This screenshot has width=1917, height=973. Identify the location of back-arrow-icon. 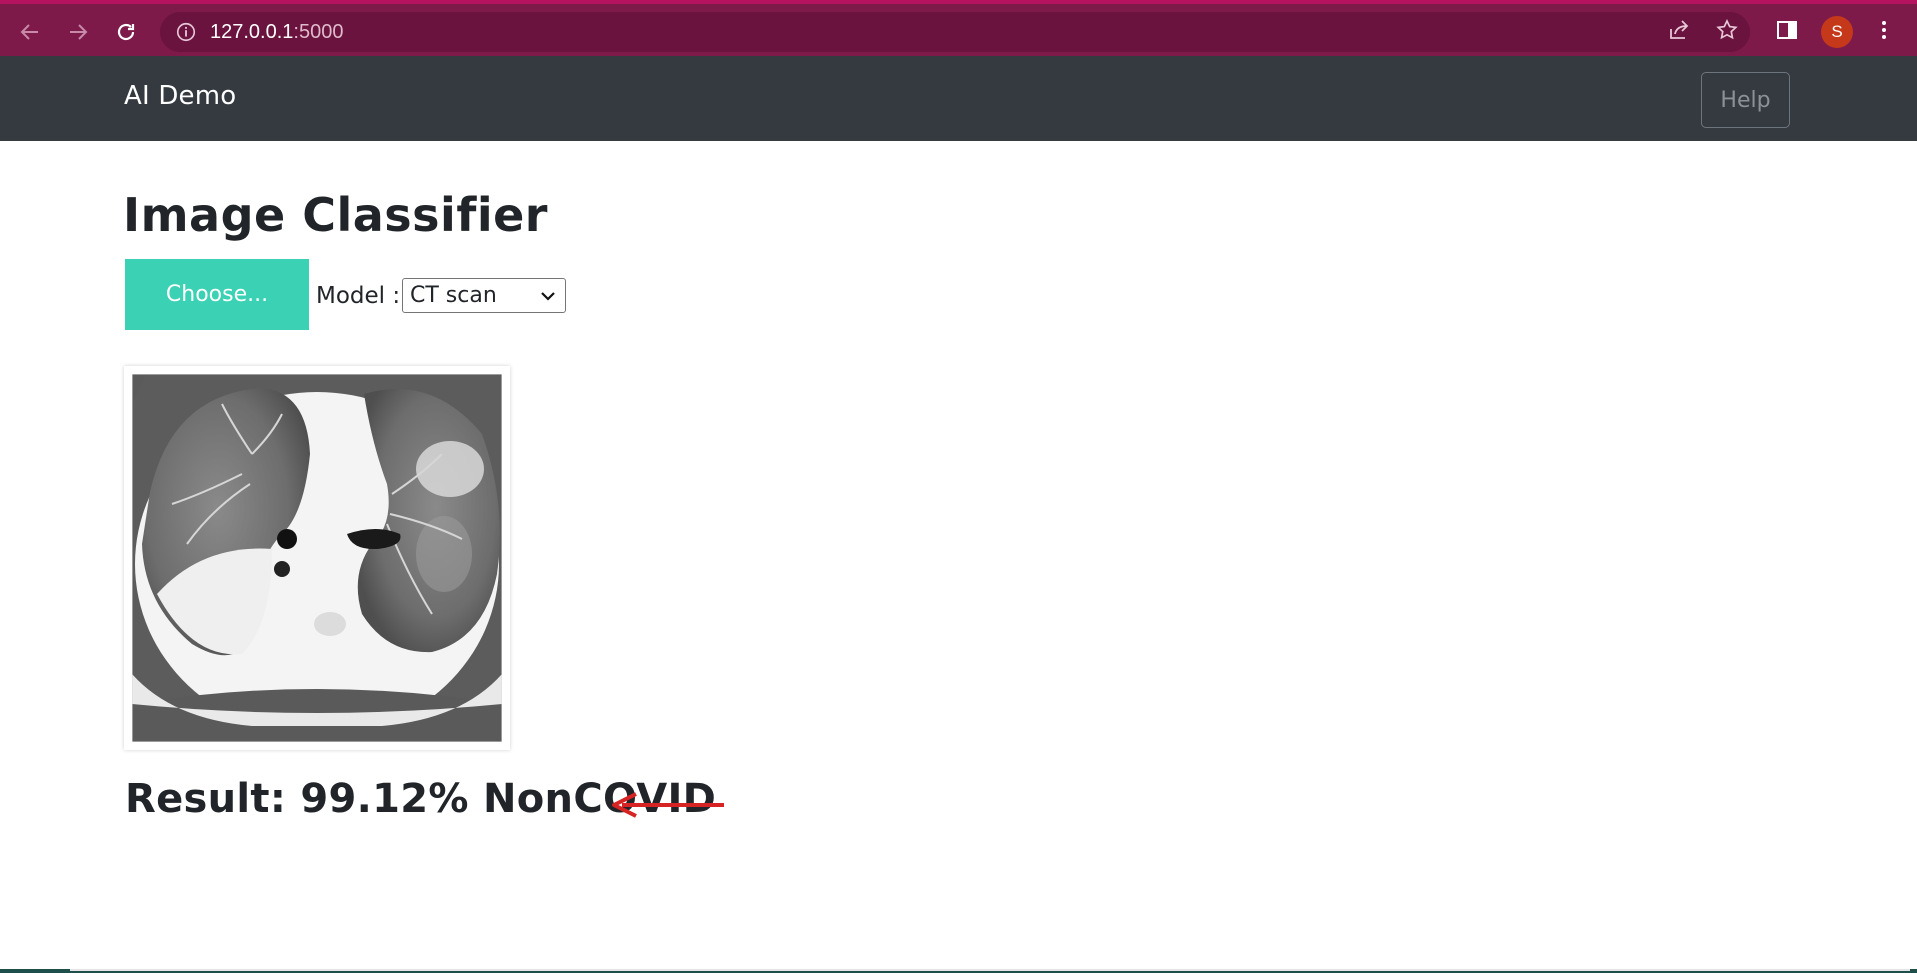
(29, 32).